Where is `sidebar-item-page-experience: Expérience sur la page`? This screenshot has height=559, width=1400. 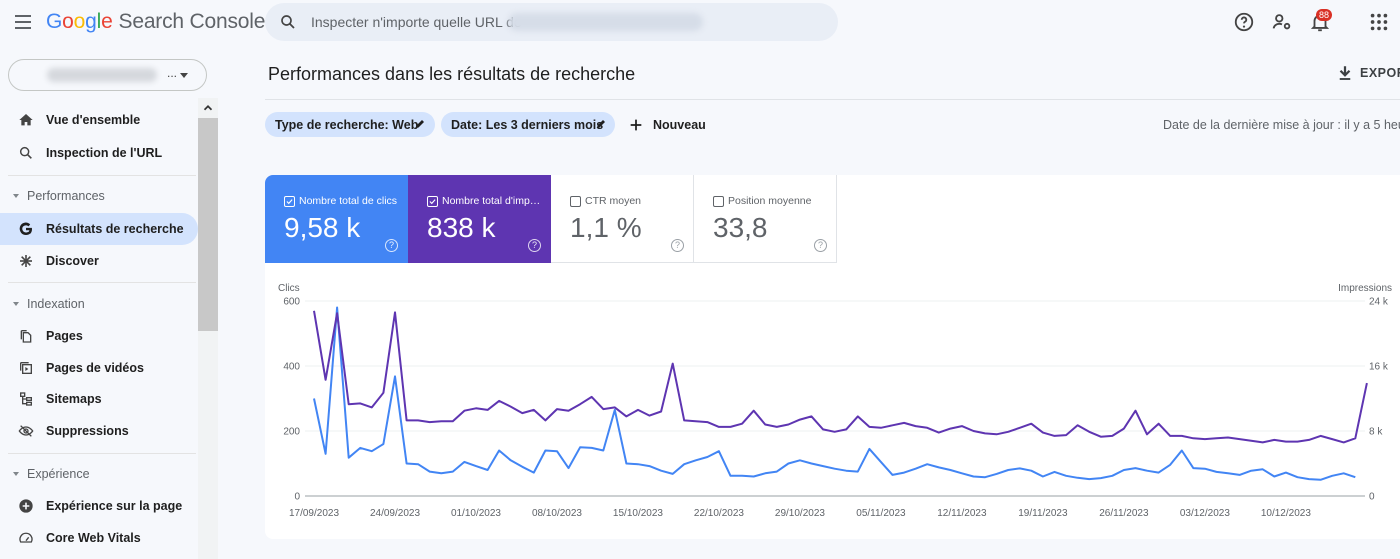
sidebar-item-page-experience: Expérience sur la page is located at coordinates (99, 506).